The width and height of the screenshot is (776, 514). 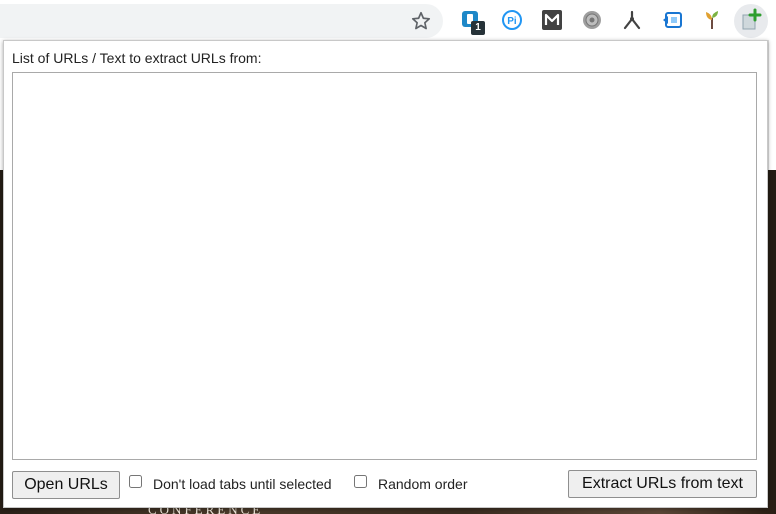 I want to click on pushbullet-icon: 1, so click(x=472, y=22).